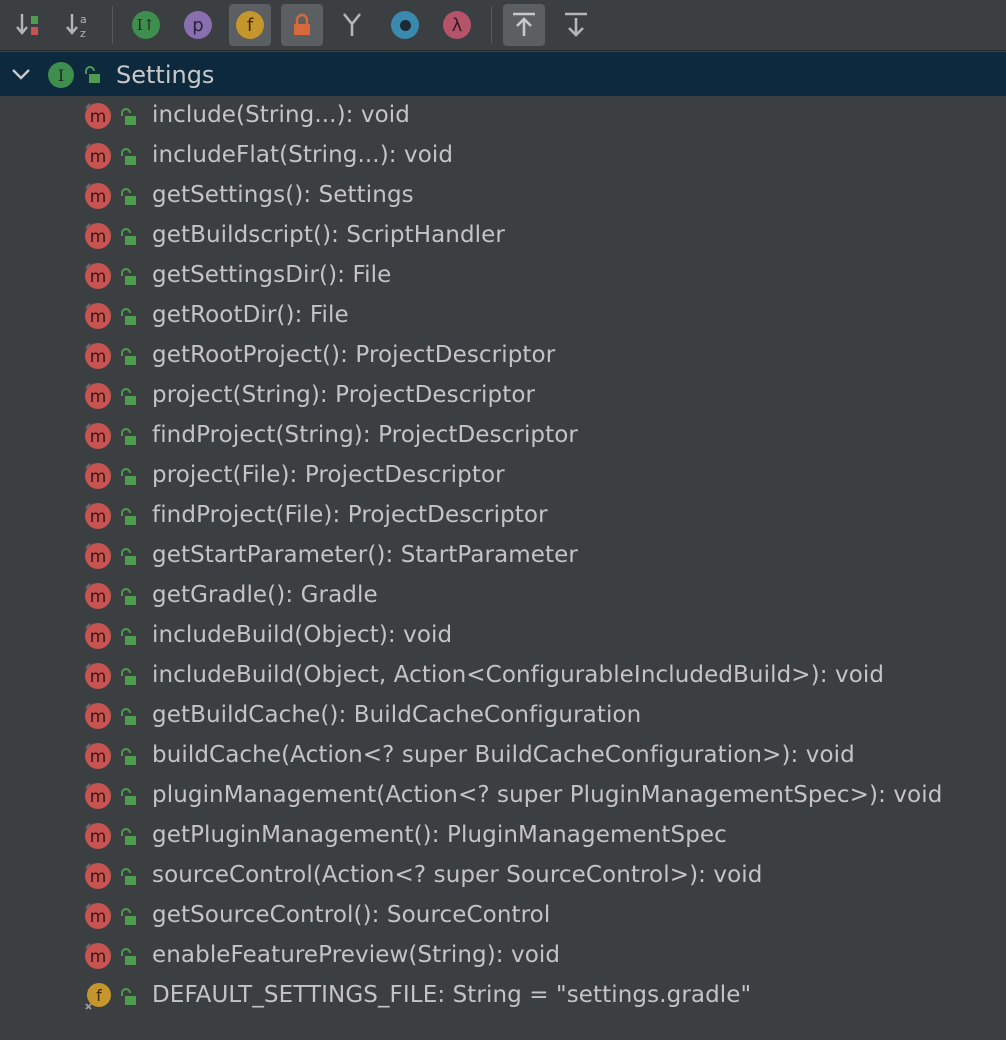  Describe the element at coordinates (503, 516) in the screenshot. I see `tree-item-method: m findProject(File): ProjectDescriptor` at that location.